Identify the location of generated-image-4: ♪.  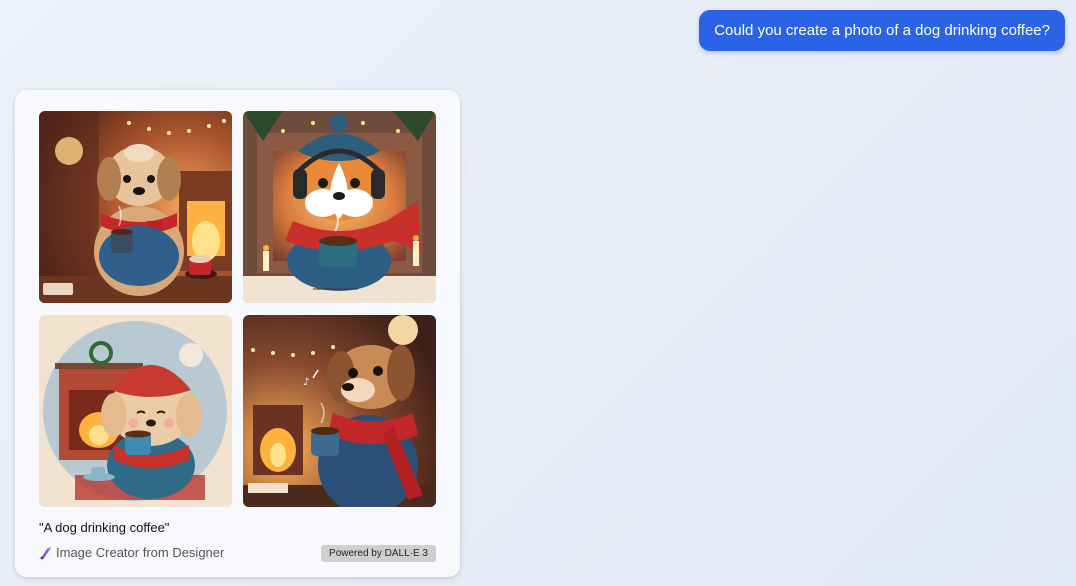
(339, 411).